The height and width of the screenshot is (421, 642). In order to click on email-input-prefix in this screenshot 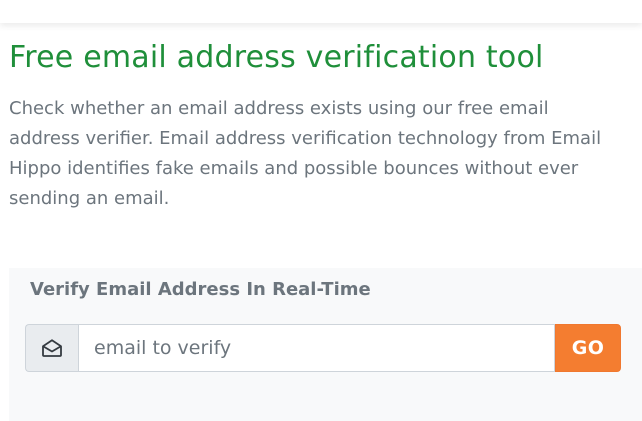, I will do `click(51, 348)`.